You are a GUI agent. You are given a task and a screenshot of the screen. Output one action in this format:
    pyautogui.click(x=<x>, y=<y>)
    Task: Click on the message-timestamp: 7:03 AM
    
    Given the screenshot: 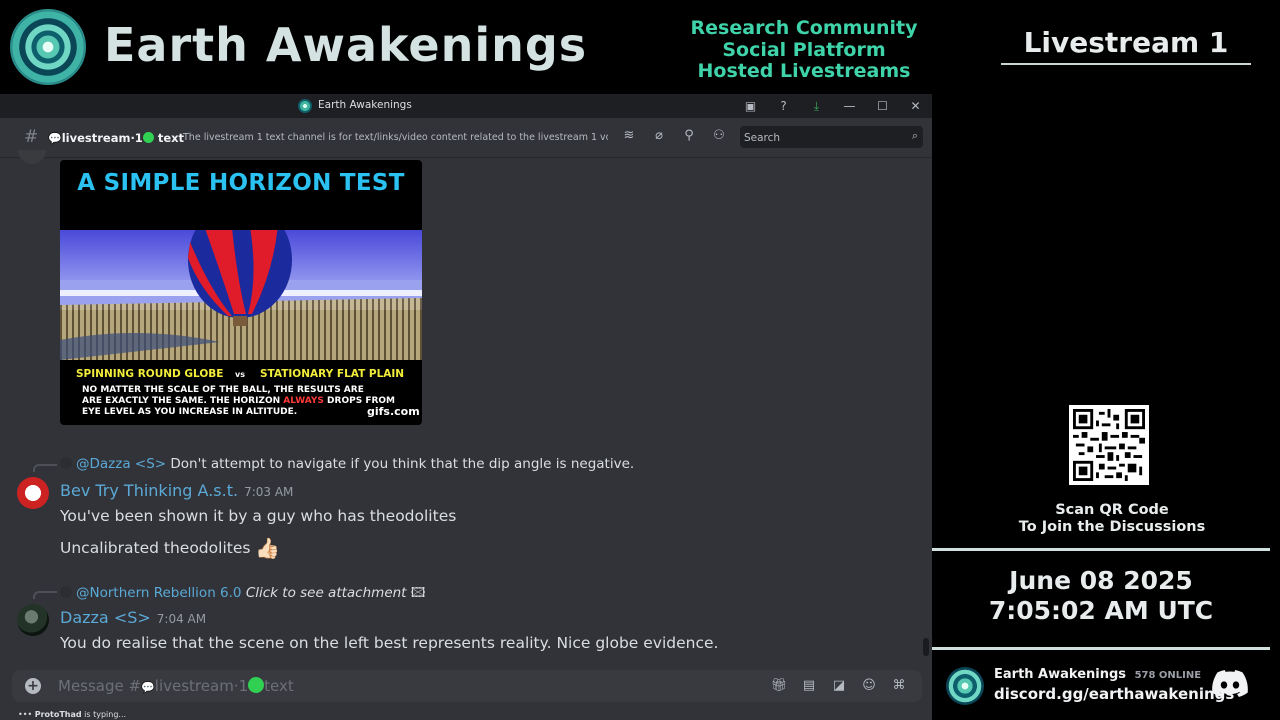 What is the action you would take?
    pyautogui.click(x=269, y=492)
    